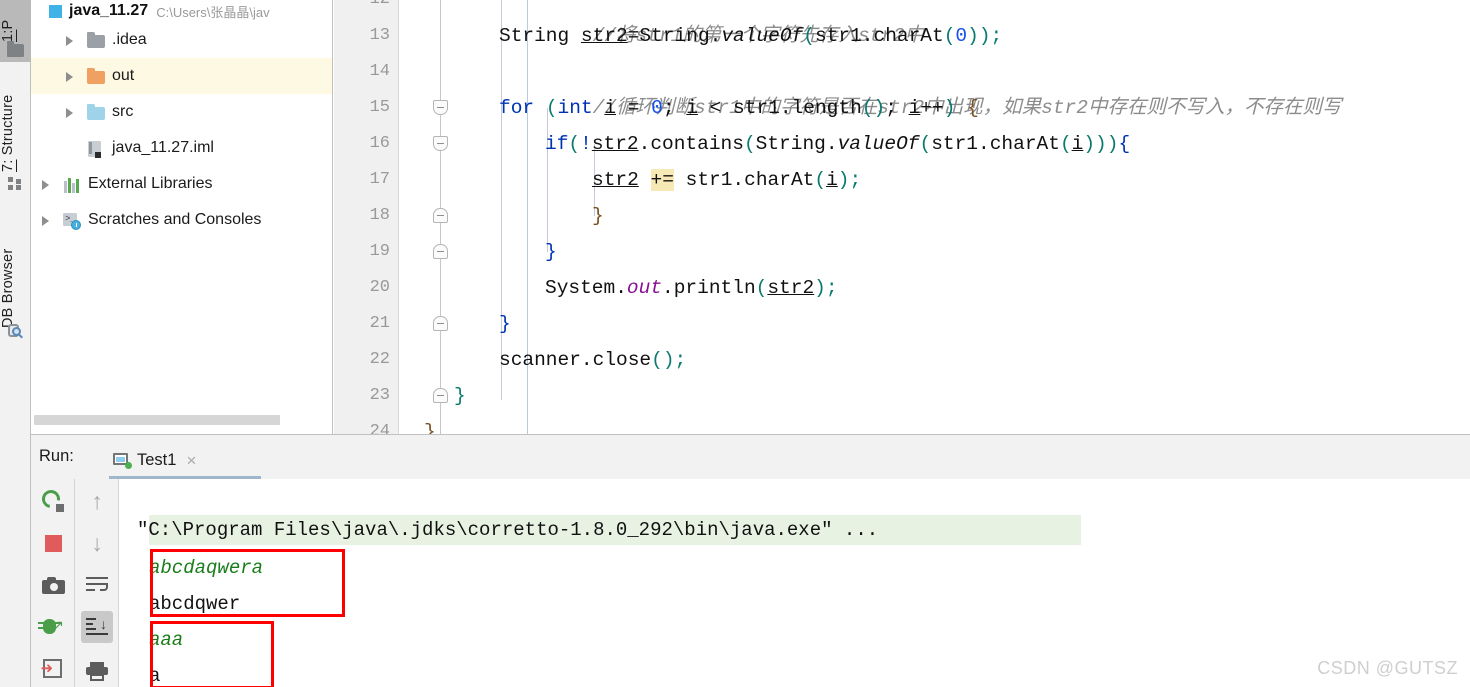 Image resolution: width=1470 pixels, height=687 pixels. I want to click on editor-gutter: 12 13 14 15 16 17 18 19 20 21 22 23 24, so click(366, 217).